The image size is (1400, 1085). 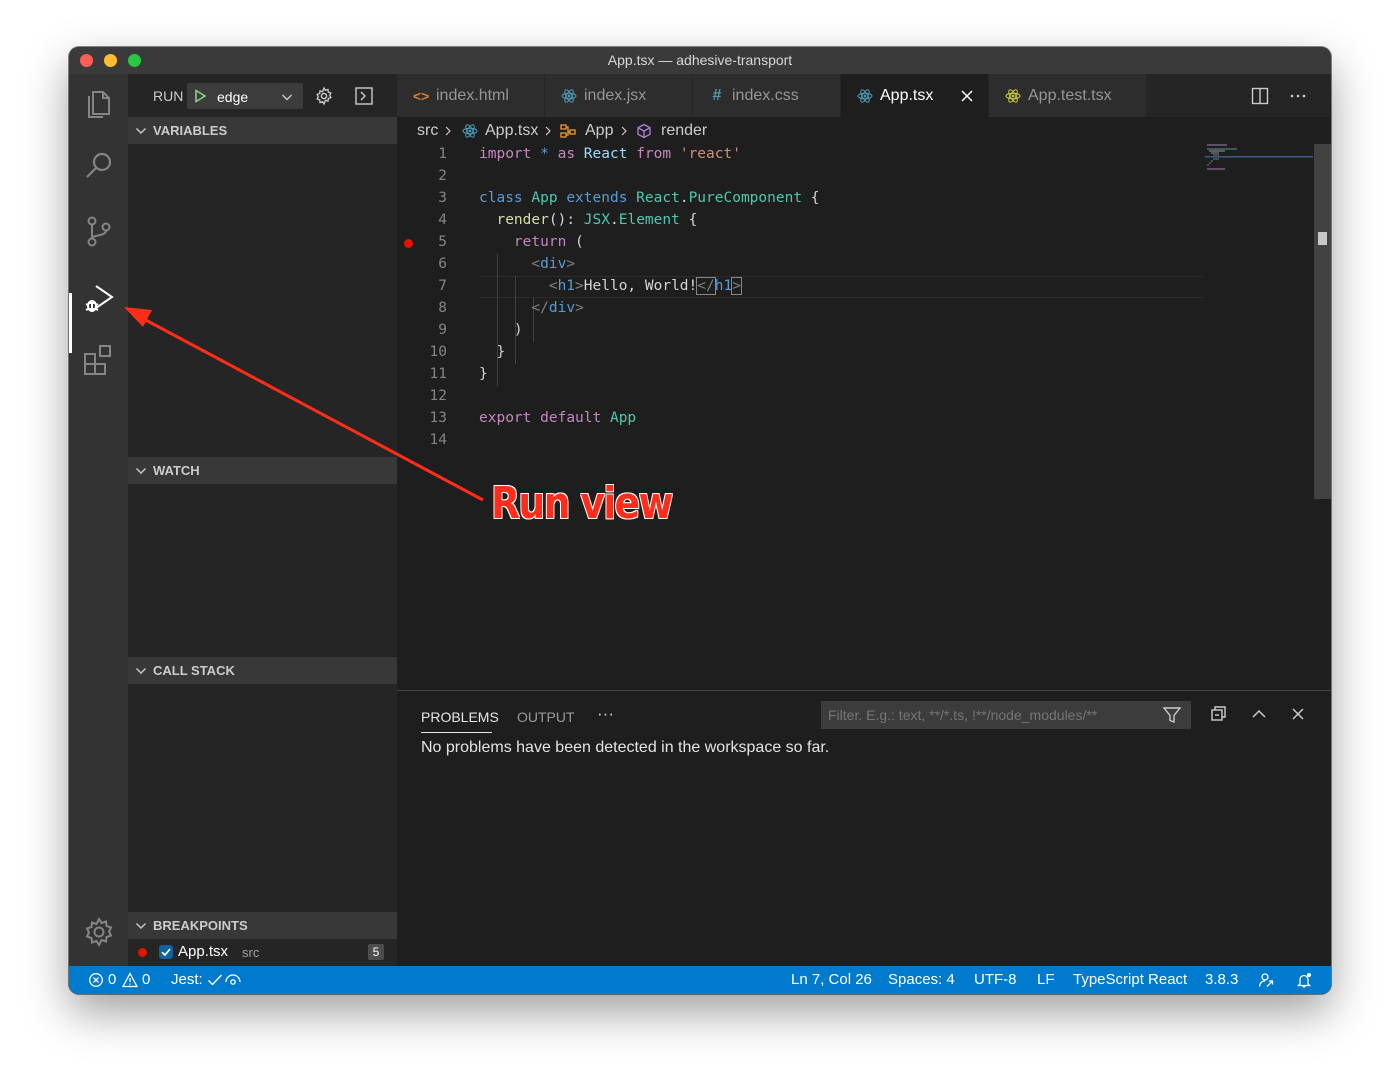 I want to click on active-tab-underline, so click(x=456, y=732).